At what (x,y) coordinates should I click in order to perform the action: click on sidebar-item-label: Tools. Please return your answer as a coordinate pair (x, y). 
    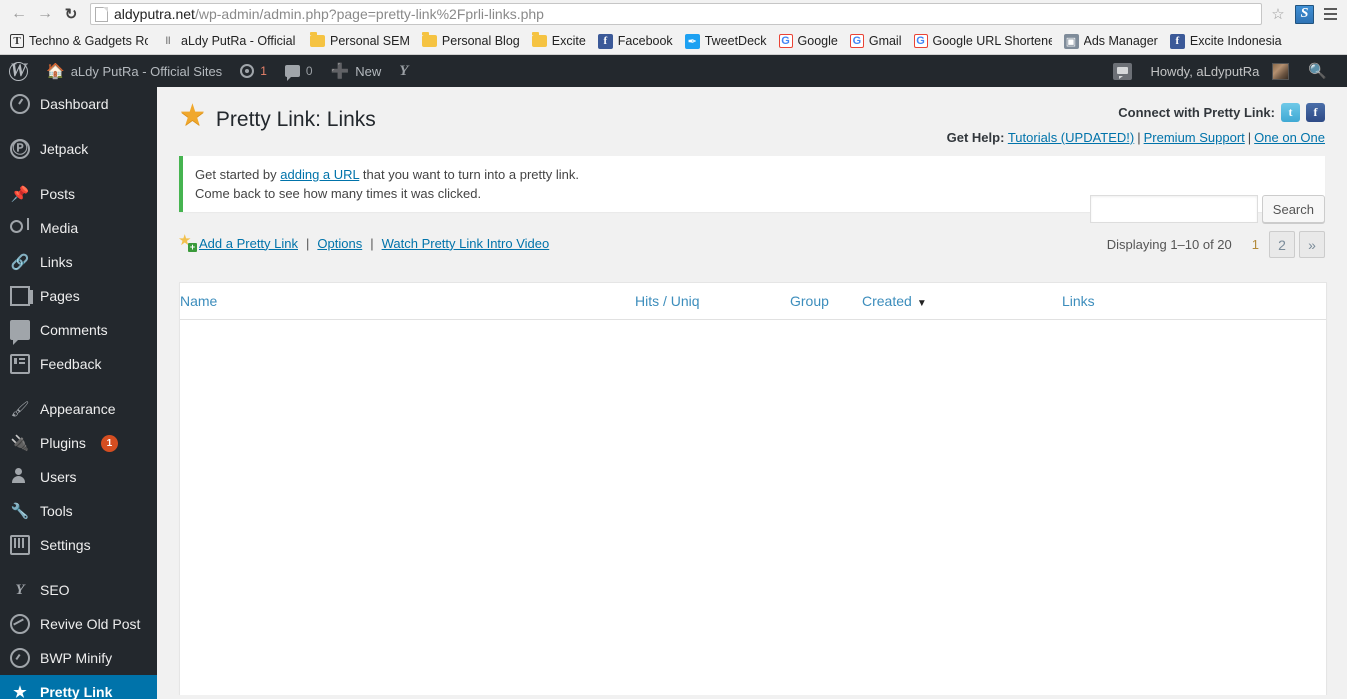
    Looking at the image, I should click on (56, 511).